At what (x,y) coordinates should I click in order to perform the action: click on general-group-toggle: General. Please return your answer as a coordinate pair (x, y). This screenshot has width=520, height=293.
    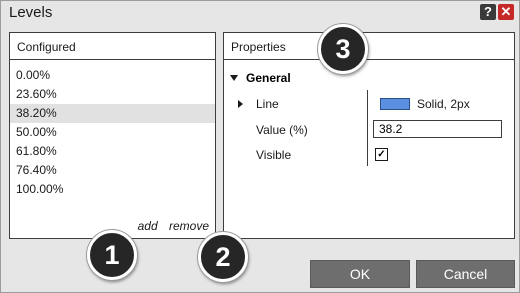
    Looking at the image, I should click on (260, 78).